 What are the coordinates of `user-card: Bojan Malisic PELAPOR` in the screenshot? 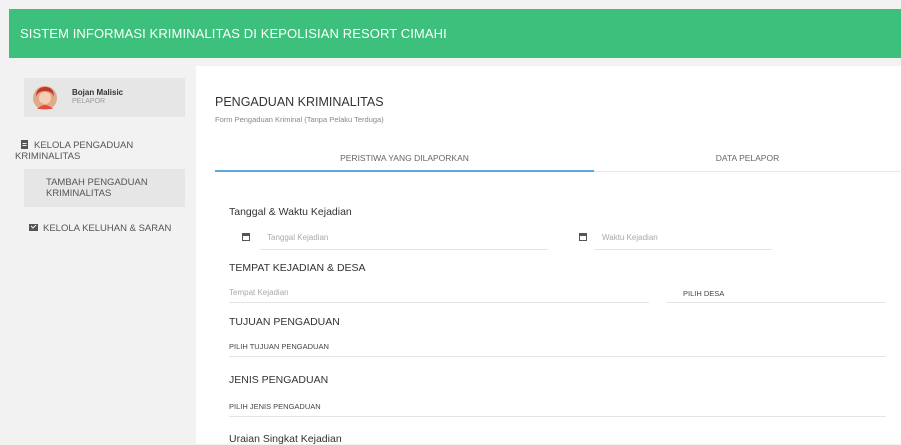 It's located at (104, 97).